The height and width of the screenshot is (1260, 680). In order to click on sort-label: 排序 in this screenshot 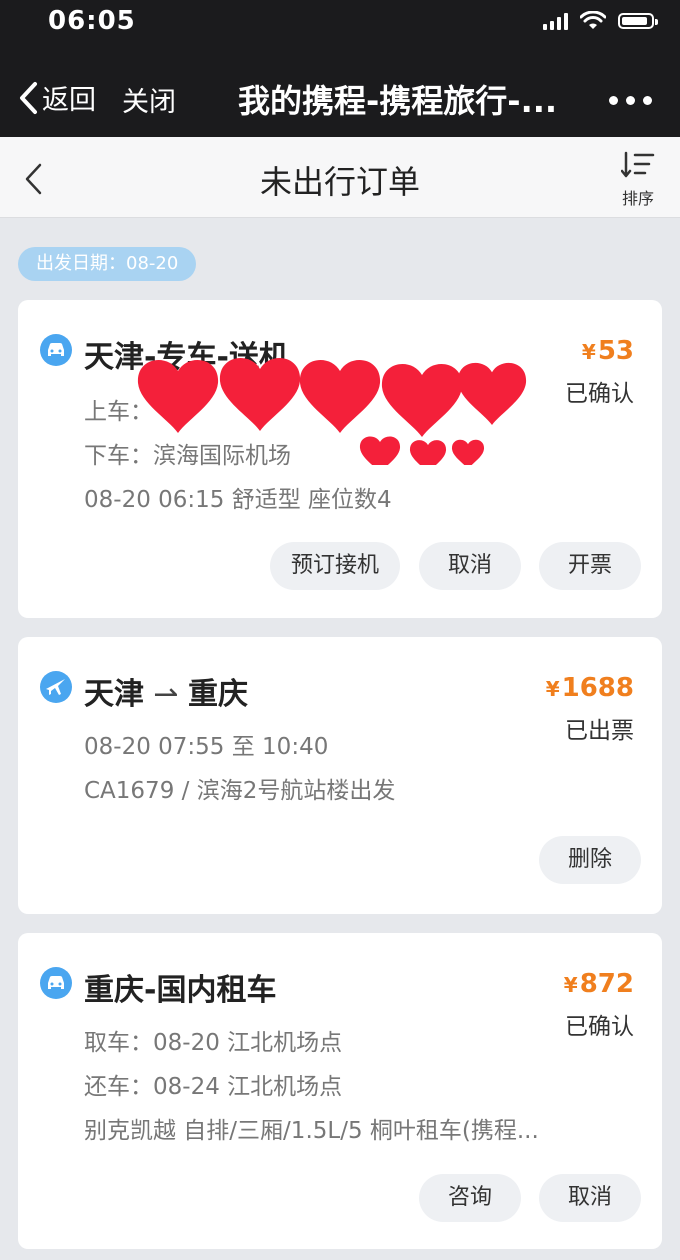, I will do `click(637, 198)`.